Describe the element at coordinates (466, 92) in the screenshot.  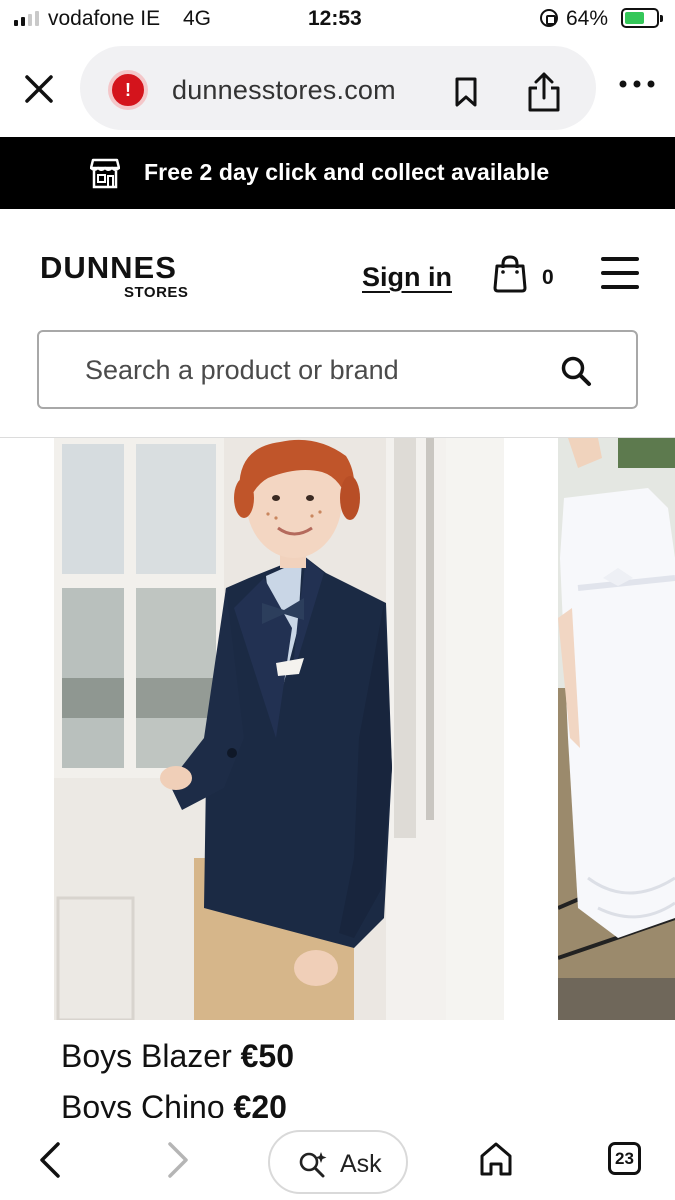
I see `bookmark-icon` at that location.